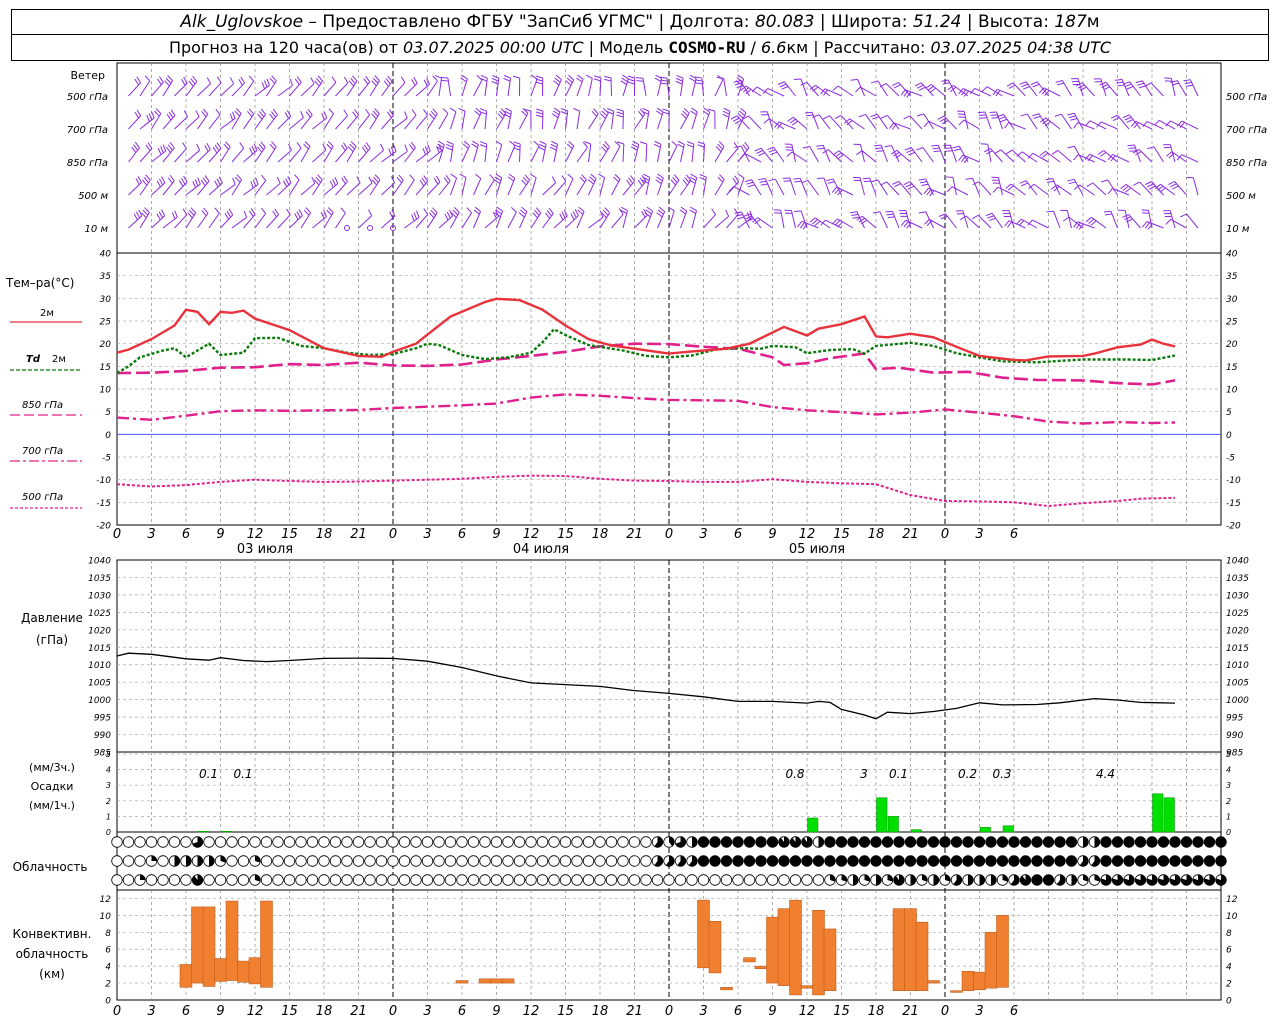 This screenshot has width=1280, height=1024. Describe the element at coordinates (106, 391) in the screenshot. I see `temp-ytick-left: 10` at that location.